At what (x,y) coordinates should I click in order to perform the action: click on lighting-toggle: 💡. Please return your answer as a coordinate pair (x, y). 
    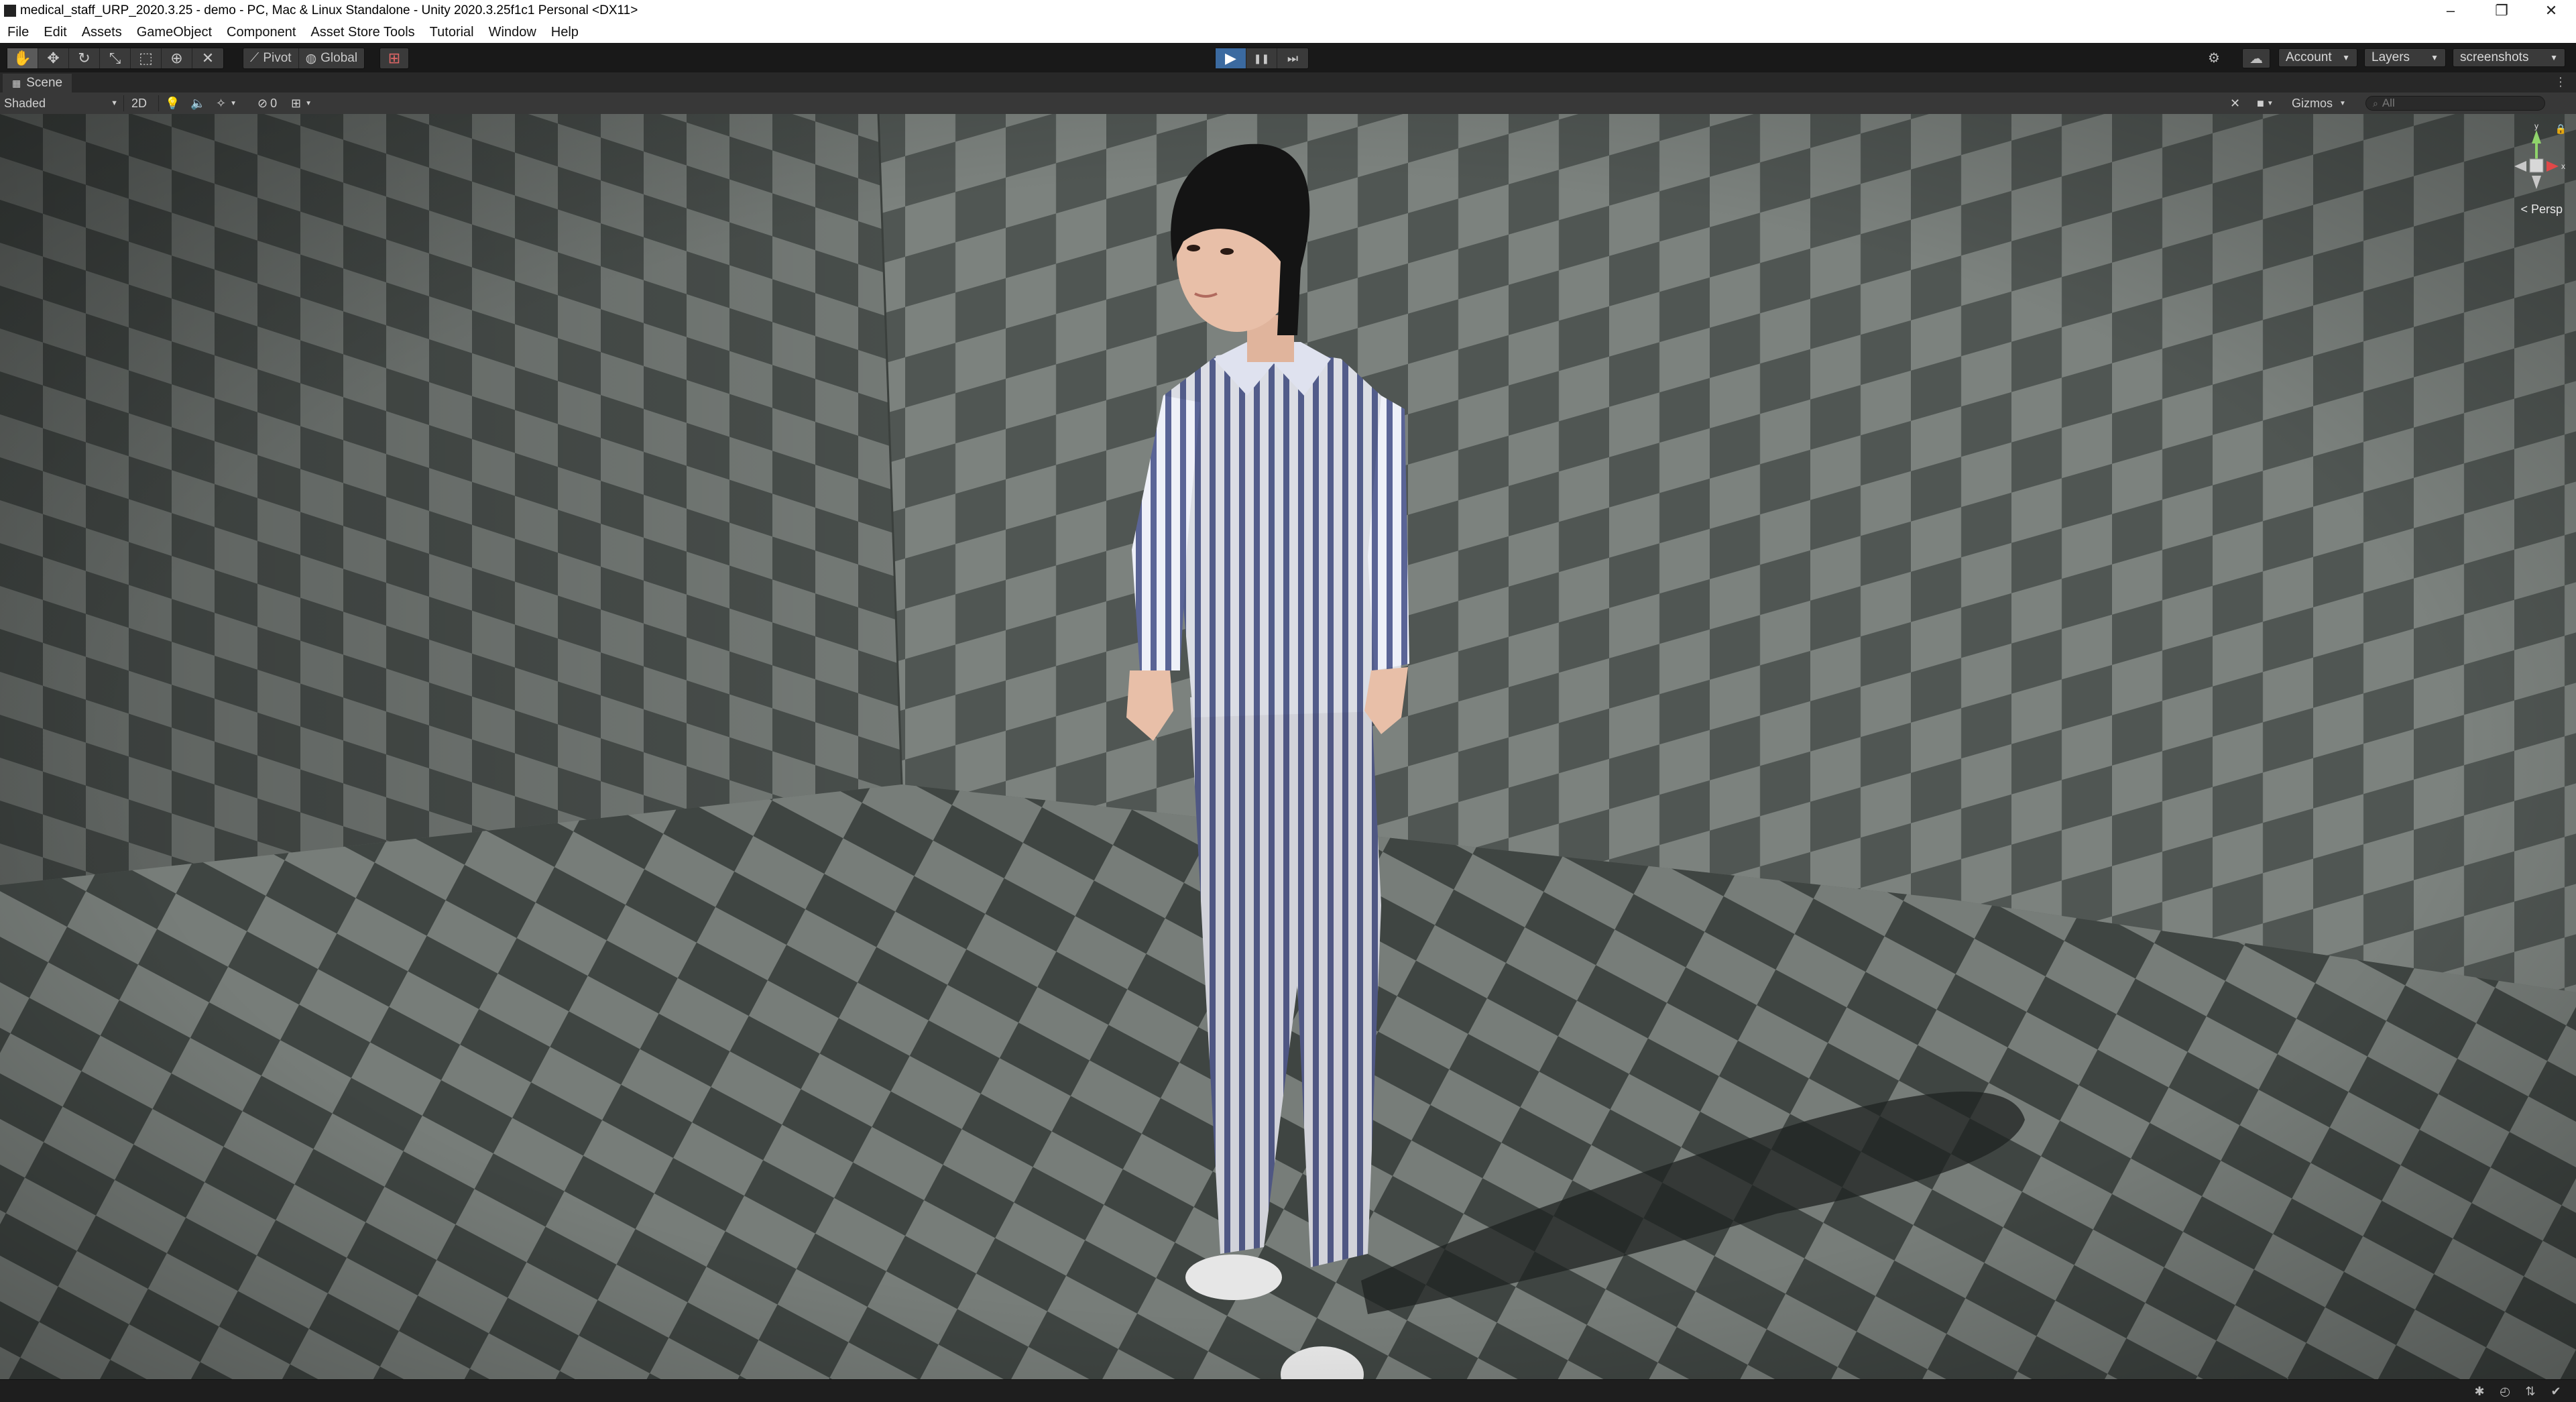
    Looking at the image, I should click on (172, 103).